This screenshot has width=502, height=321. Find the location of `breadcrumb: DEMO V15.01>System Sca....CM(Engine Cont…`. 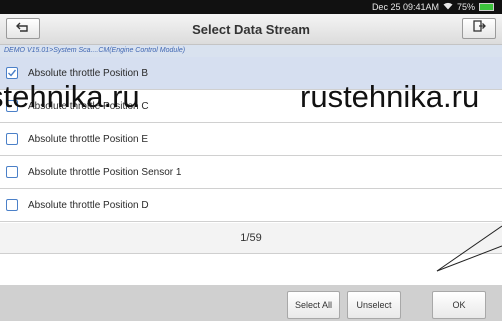

breadcrumb: DEMO V15.01>System Sca....CM(Engine Cont… is located at coordinates (251, 51).